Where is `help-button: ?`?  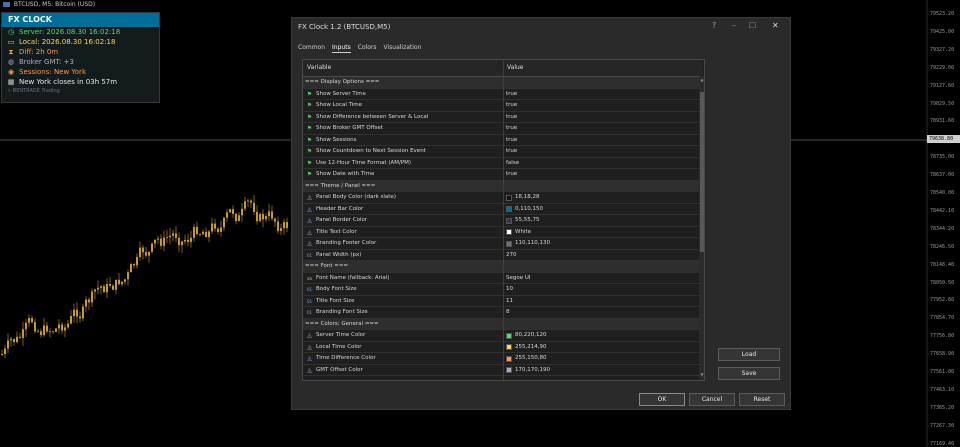 help-button: ? is located at coordinates (714, 25).